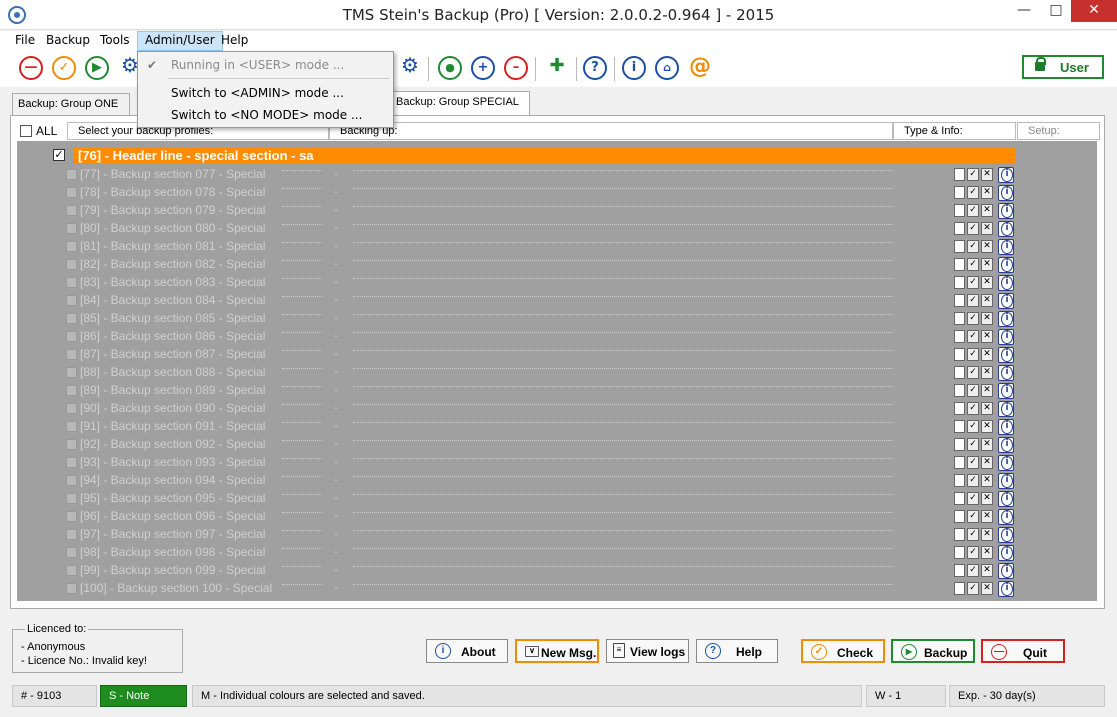 This screenshot has height=717, width=1117. Describe the element at coordinates (410, 67) in the screenshot. I see `settings-lock-icon: ⚙` at that location.